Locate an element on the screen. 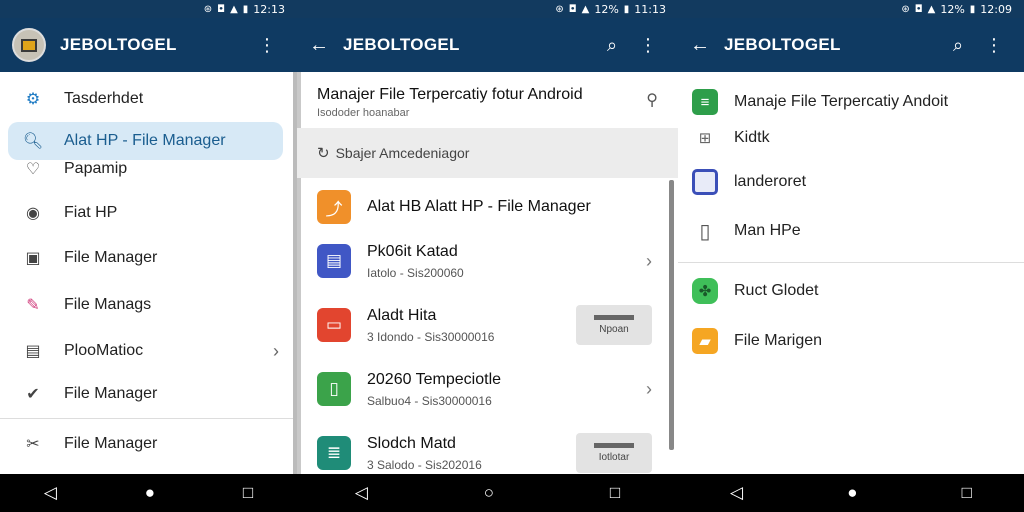 The image size is (1024, 512). drawer-item-2: ♡ Papamip is located at coordinates (145, 169).